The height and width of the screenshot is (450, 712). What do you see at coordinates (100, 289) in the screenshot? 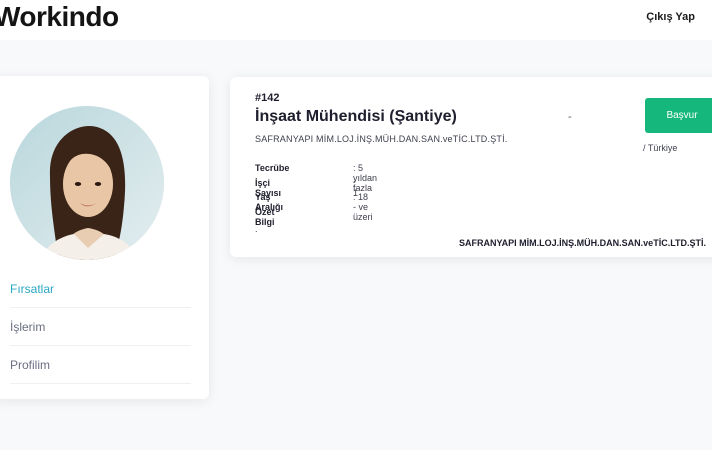
I see `sidebar-item-firsatlar: Fırsatlar` at bounding box center [100, 289].